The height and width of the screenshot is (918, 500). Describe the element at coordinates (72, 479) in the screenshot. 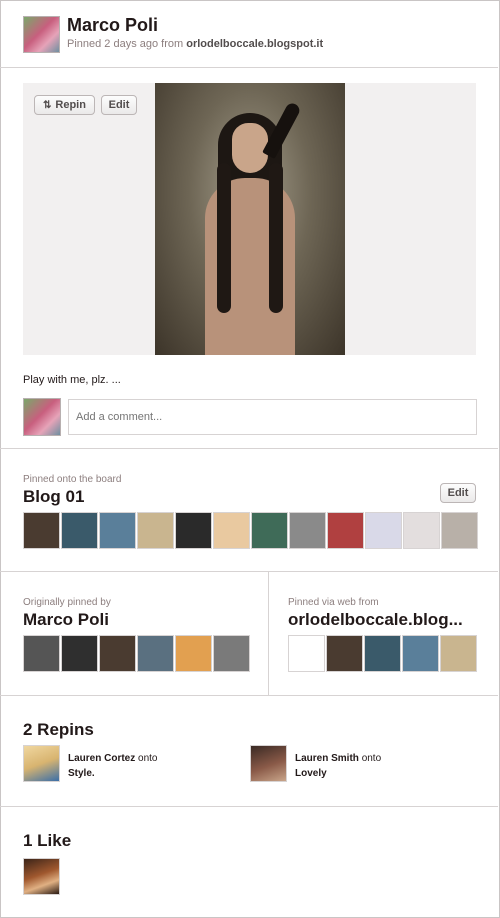

I see `board-label: Pinned onto the board` at that location.